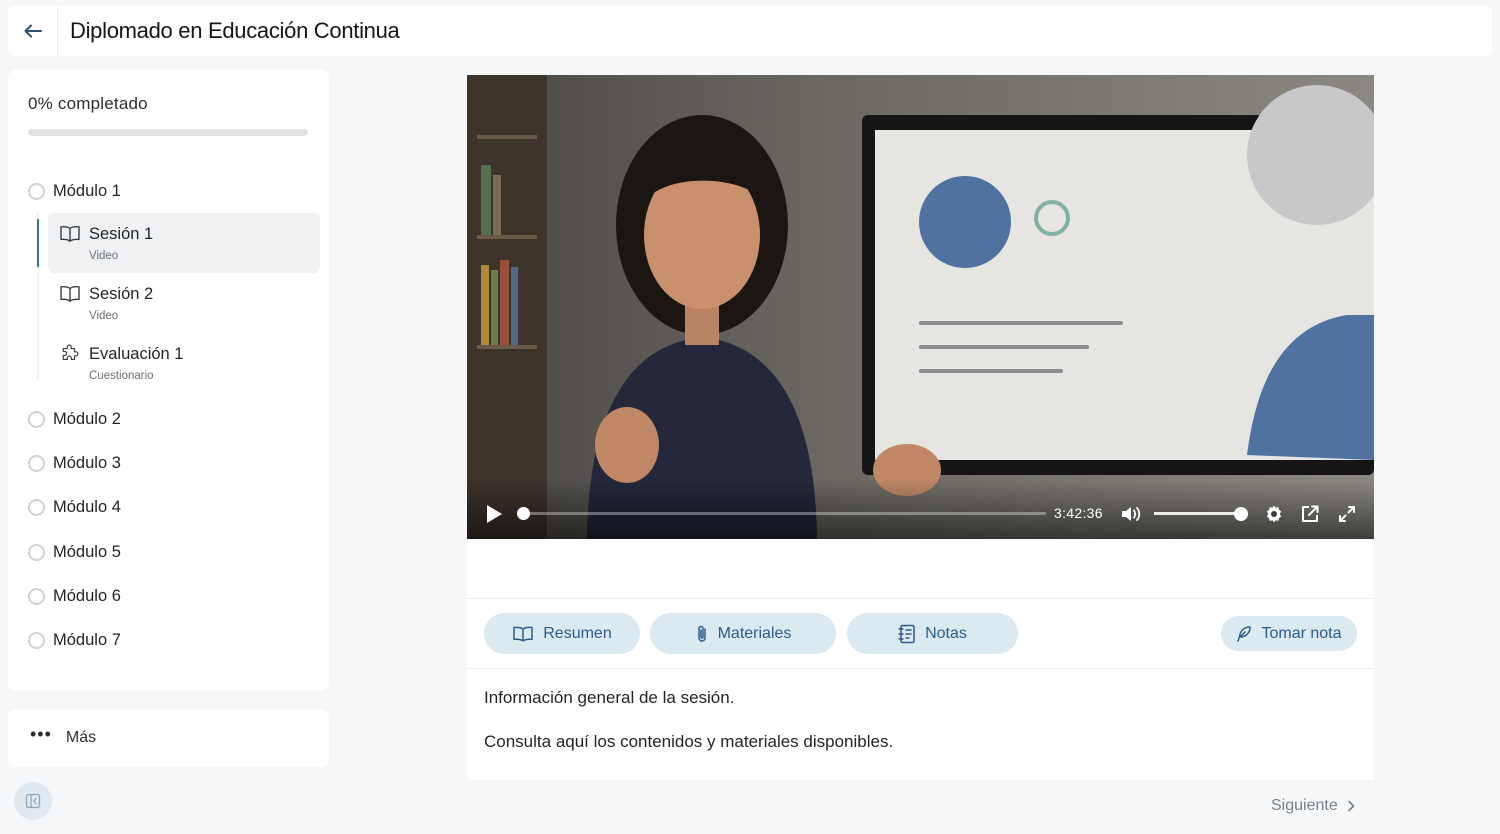 Image resolution: width=1500 pixels, height=834 pixels. I want to click on seek-bar, so click(785, 513).